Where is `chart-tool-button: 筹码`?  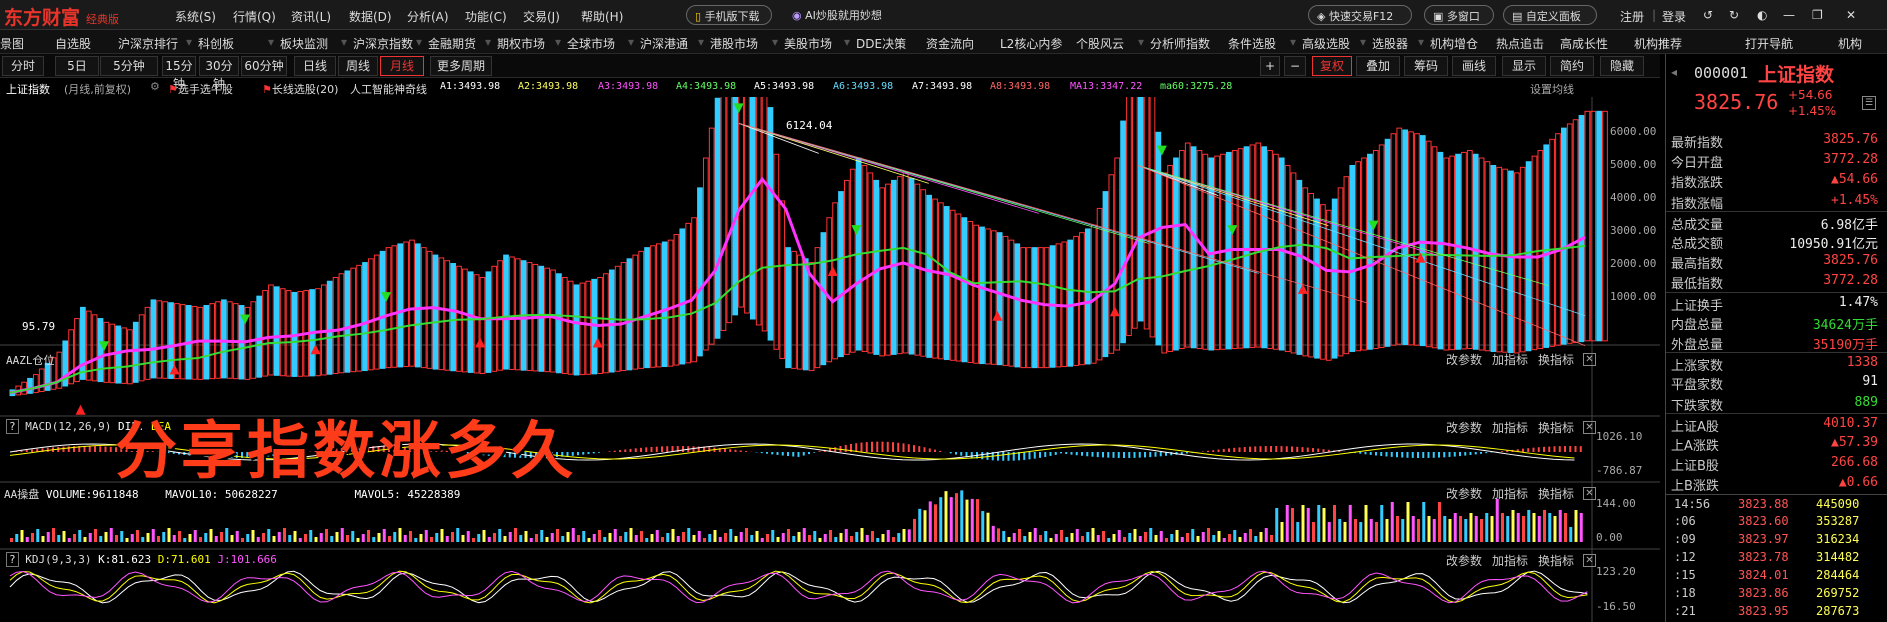
chart-tool-button: 筹码 is located at coordinates (1426, 66).